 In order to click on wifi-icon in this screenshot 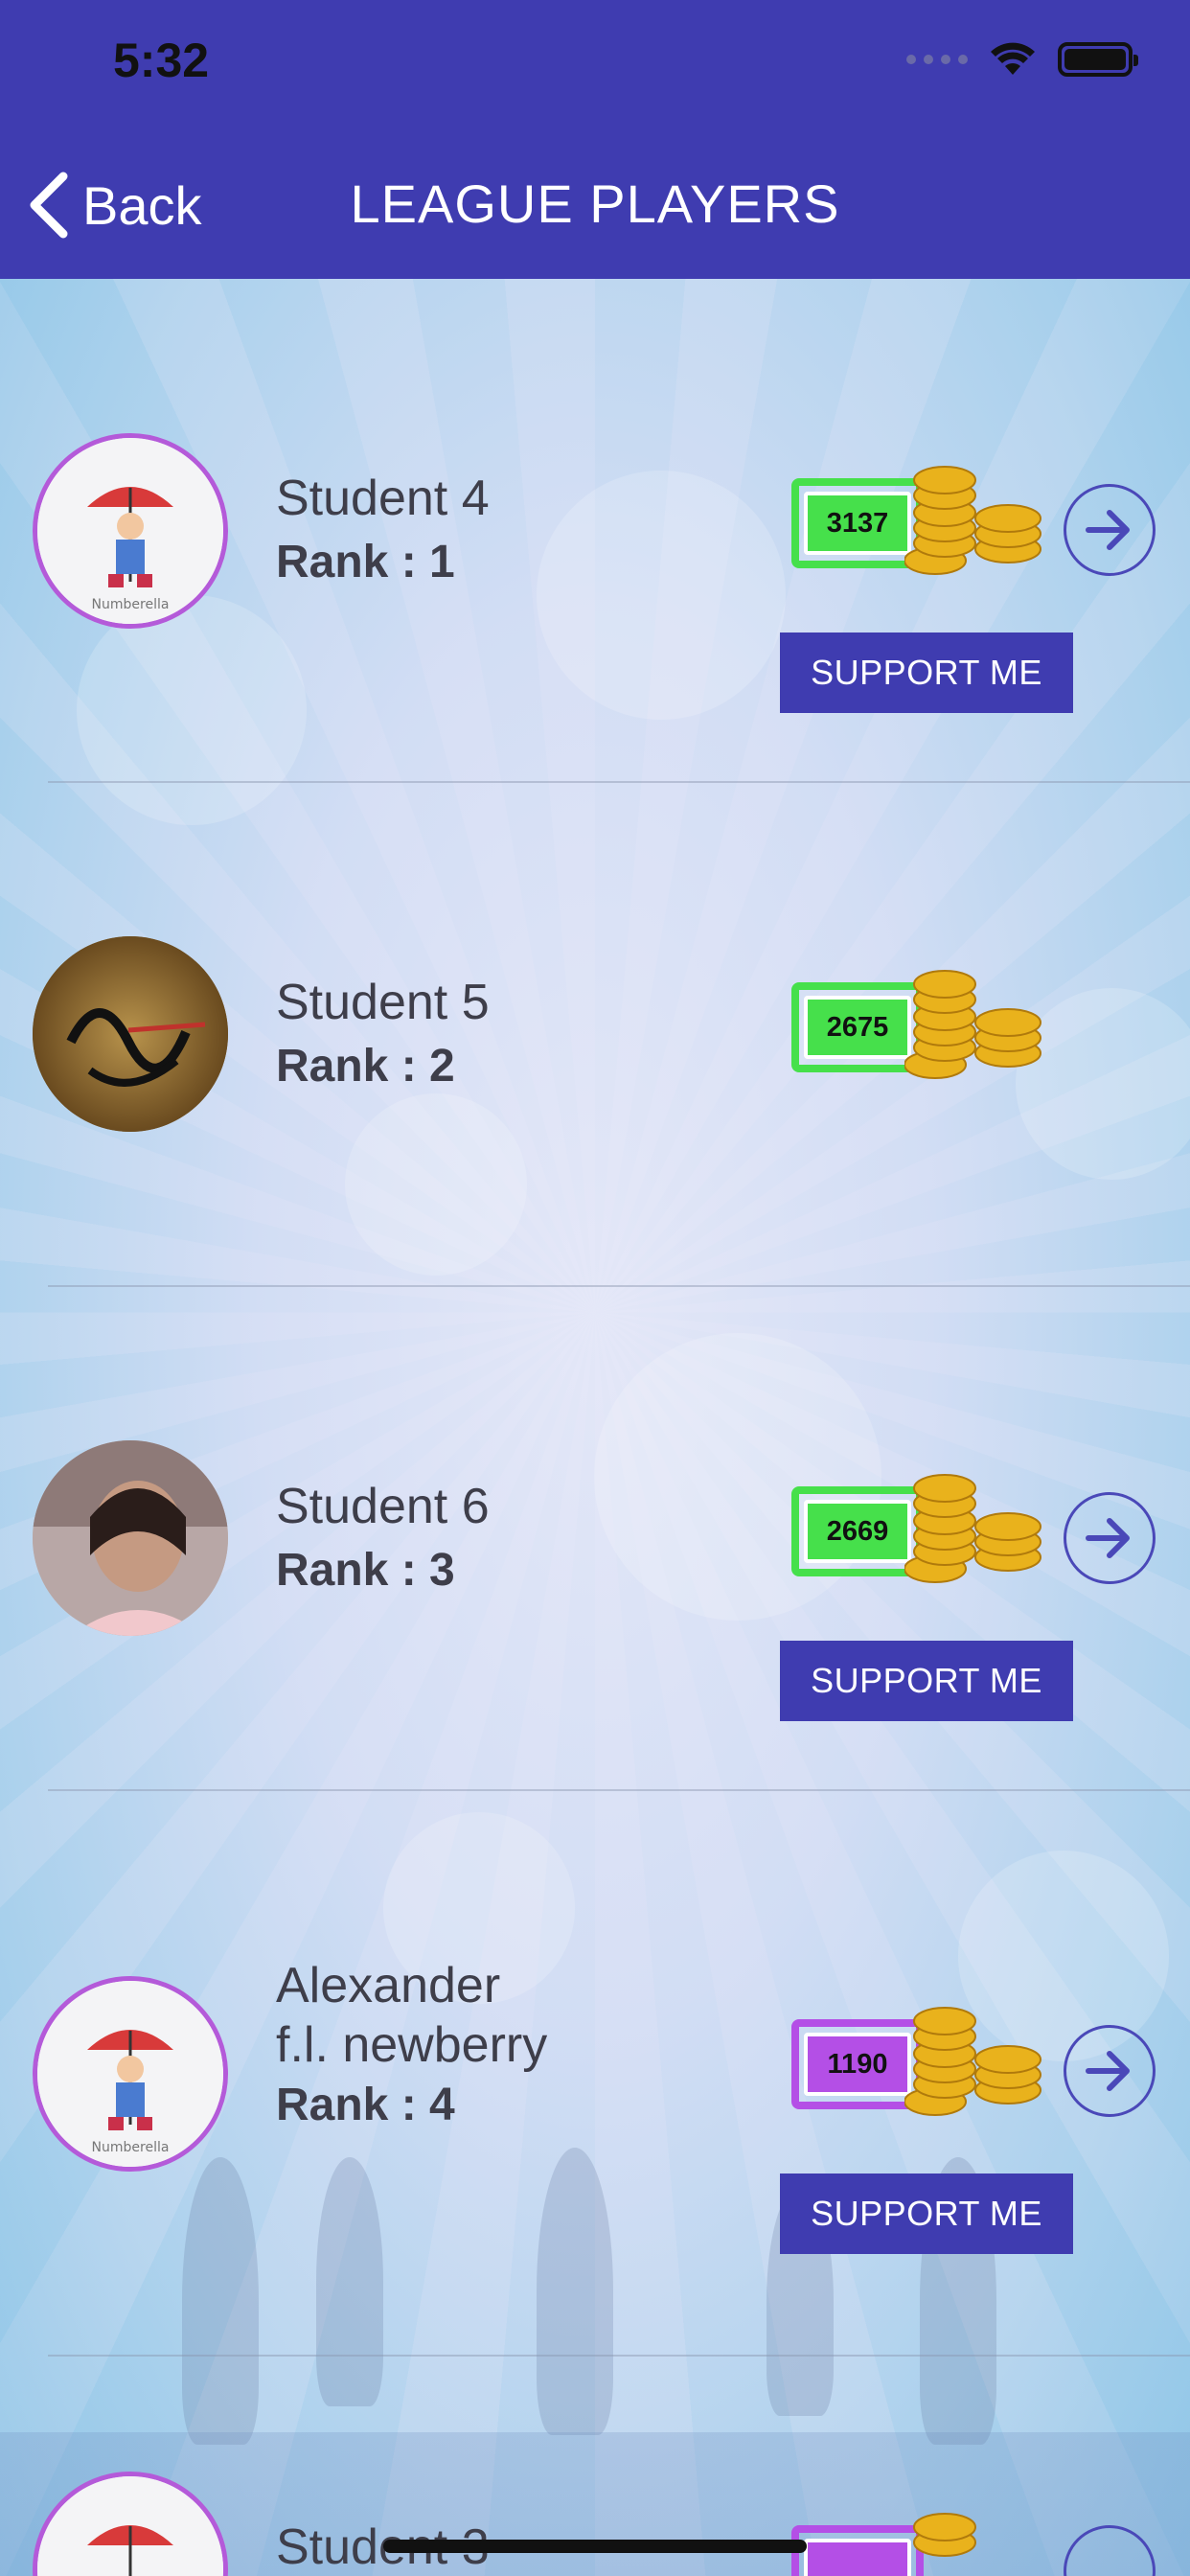, I will do `click(1013, 58)`.